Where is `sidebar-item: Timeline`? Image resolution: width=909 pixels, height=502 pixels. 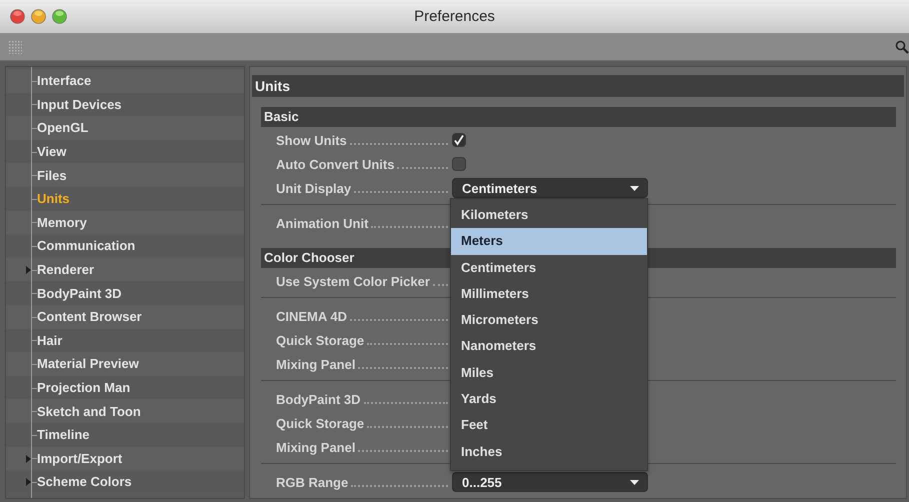 sidebar-item: Timeline is located at coordinates (63, 434).